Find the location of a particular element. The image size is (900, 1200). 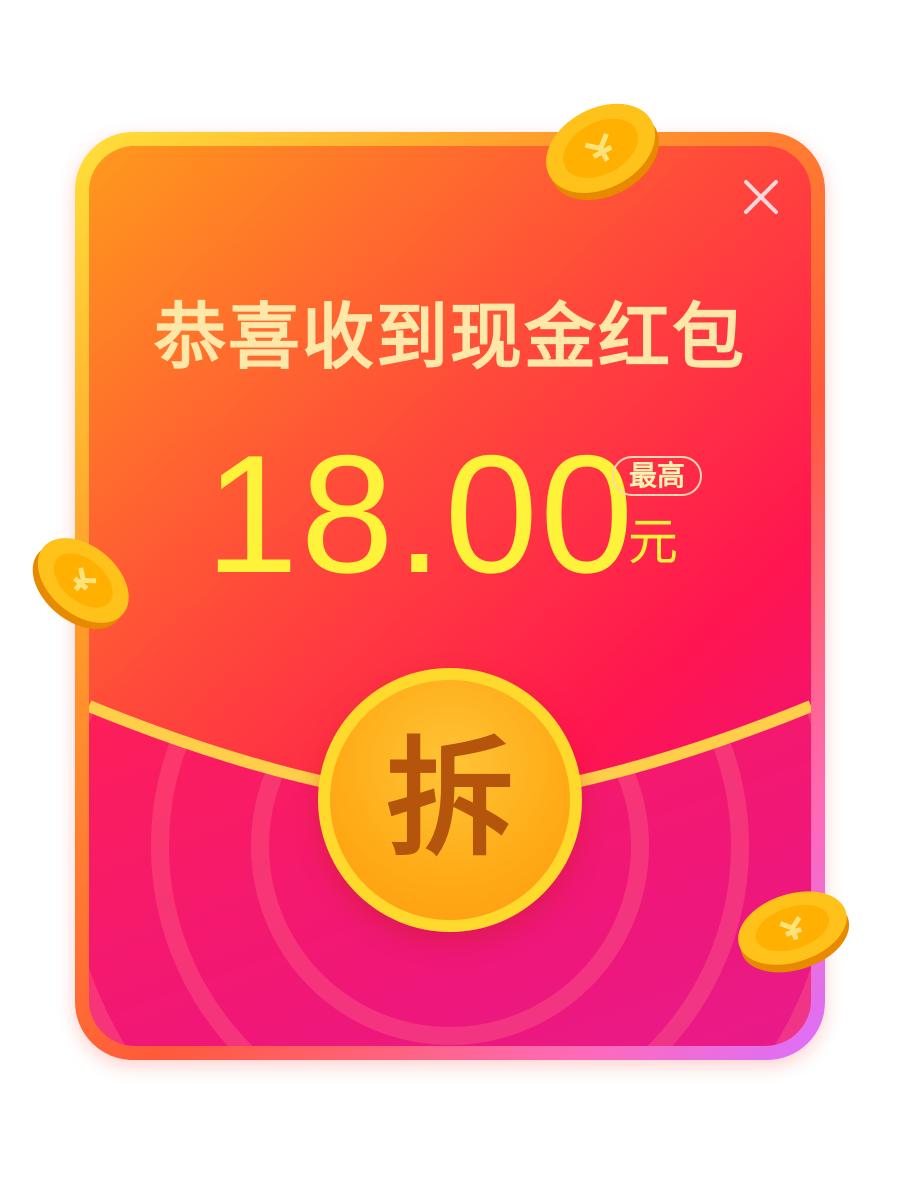

close-icon is located at coordinates (761, 197).